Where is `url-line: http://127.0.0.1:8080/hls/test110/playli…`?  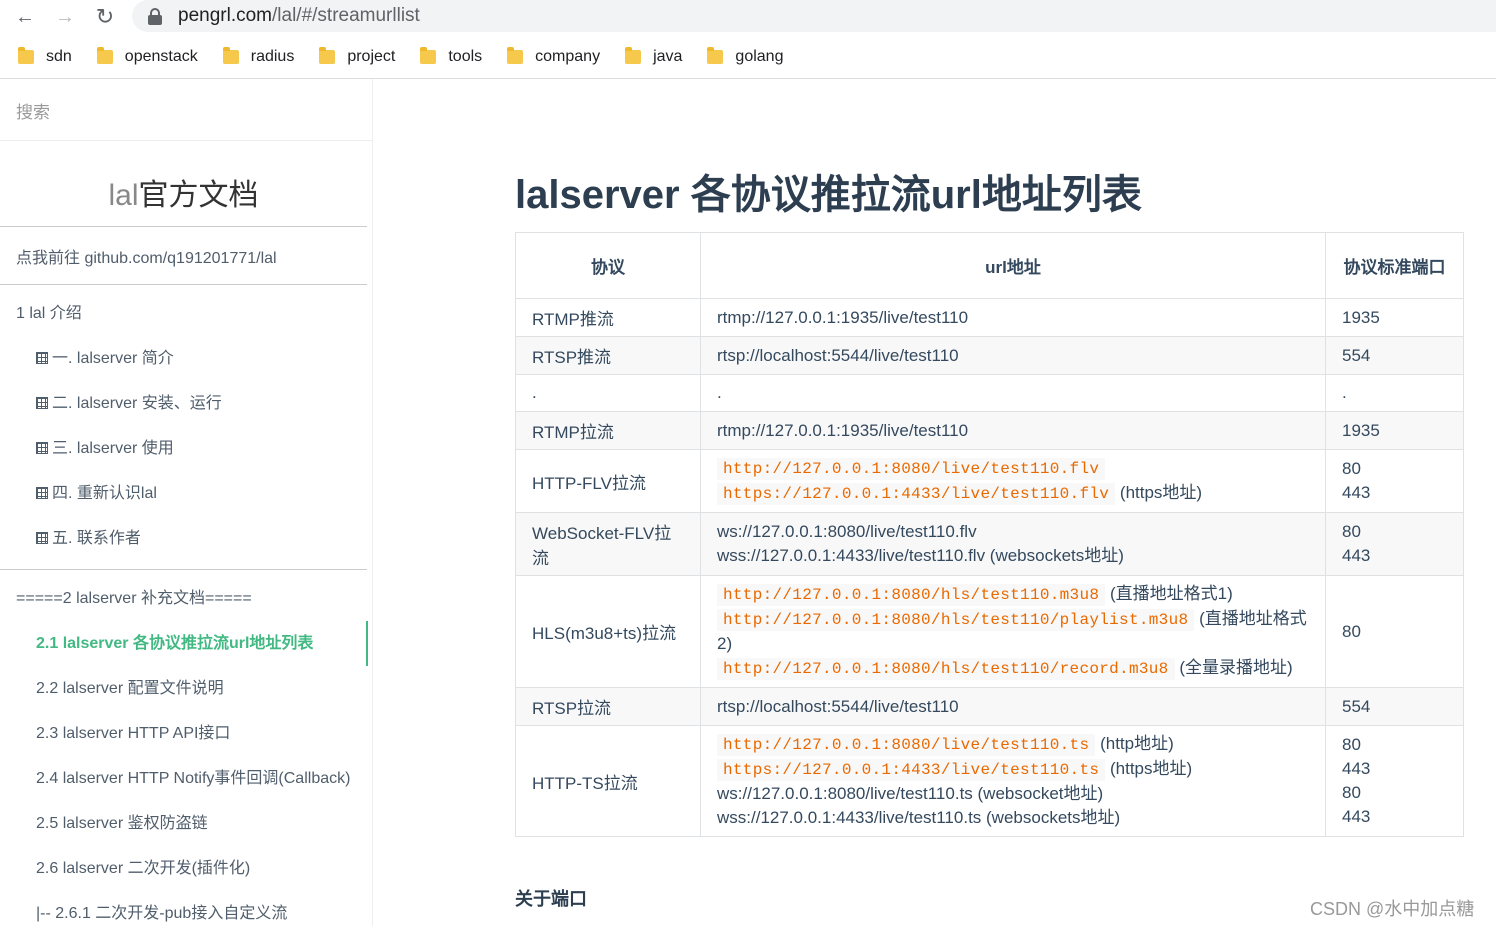
url-line: http://127.0.0.1:8080/hls/test110/playli… is located at coordinates (1013, 631).